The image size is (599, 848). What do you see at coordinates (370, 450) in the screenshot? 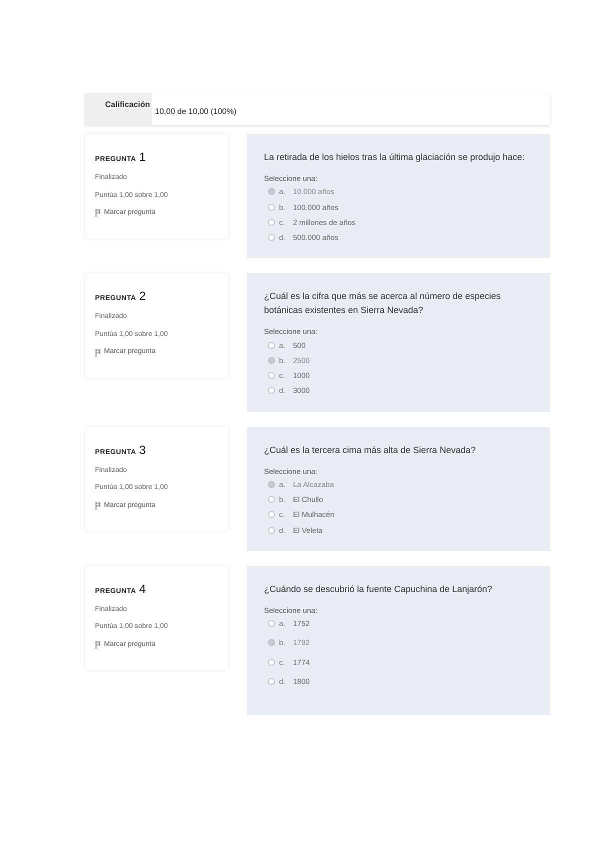
I see `question-text: ¿Cuál es la tercera cima más alta de Sierra Nevada?` at bounding box center [370, 450].